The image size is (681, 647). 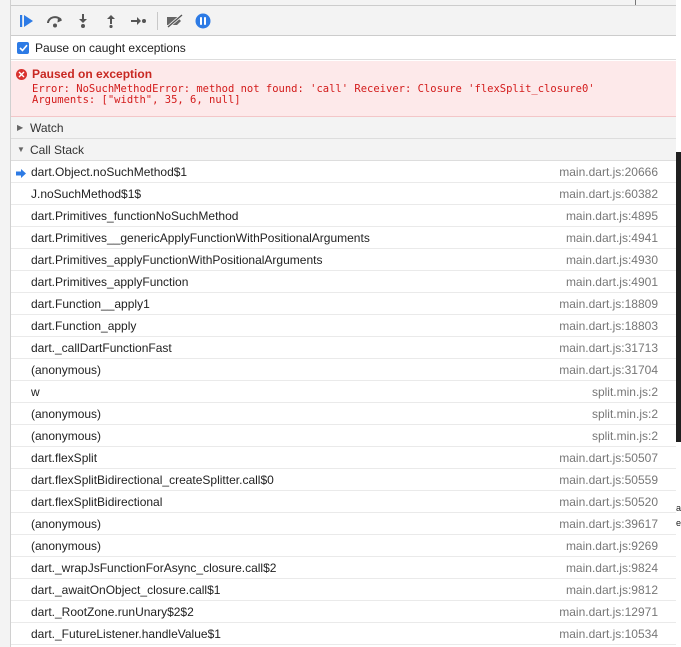 What do you see at coordinates (110, 47) in the screenshot?
I see `pause-on-caught-label: Pause on caught exceptions` at bounding box center [110, 47].